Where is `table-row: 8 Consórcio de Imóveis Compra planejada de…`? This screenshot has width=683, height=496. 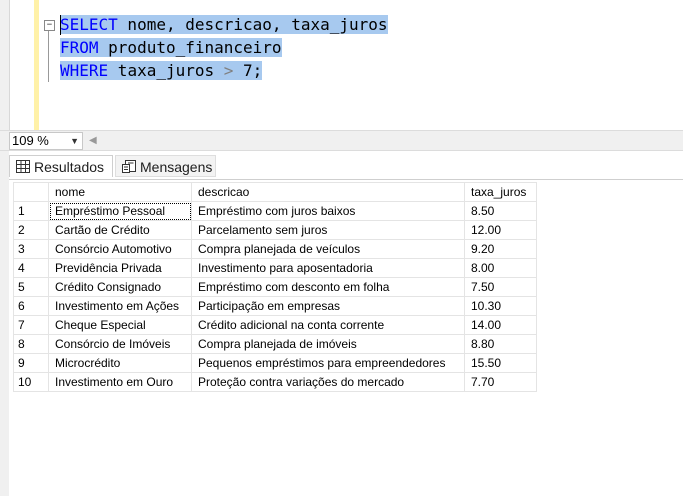 table-row: 8 Consórcio de Imóveis Compra planejada de… is located at coordinates (275, 344).